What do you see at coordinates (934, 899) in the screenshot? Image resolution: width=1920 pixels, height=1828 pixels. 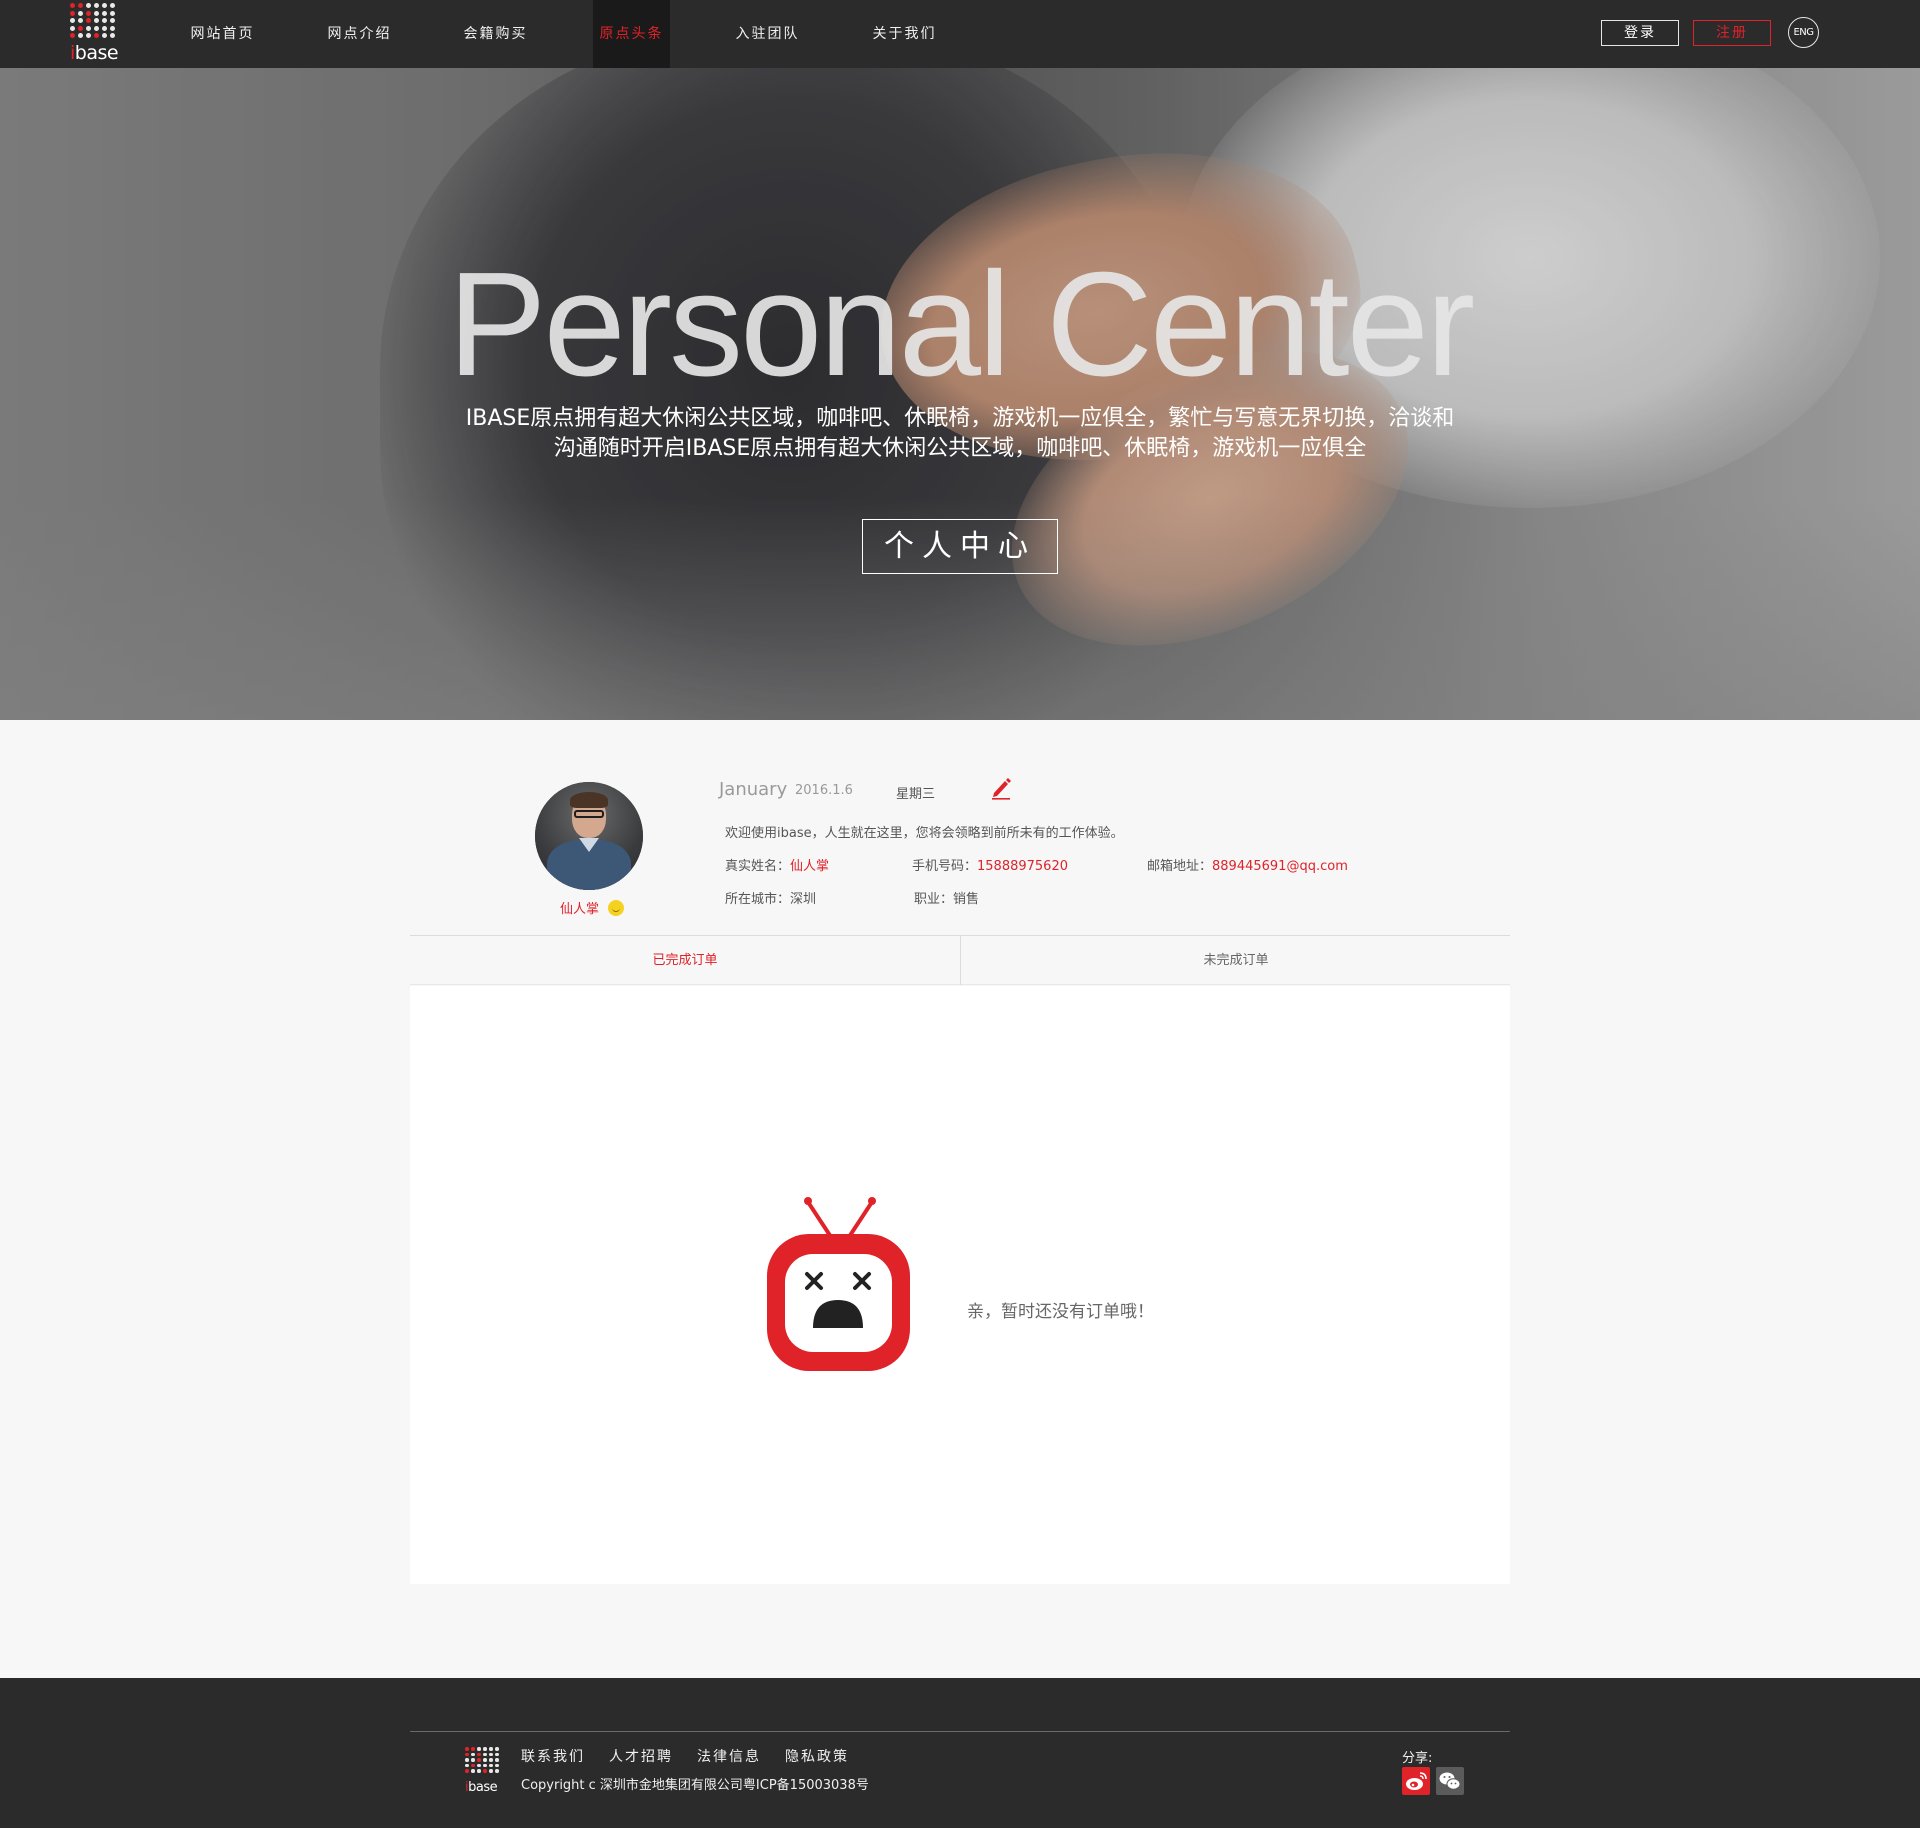 I see `job-label: 职业：` at bounding box center [934, 899].